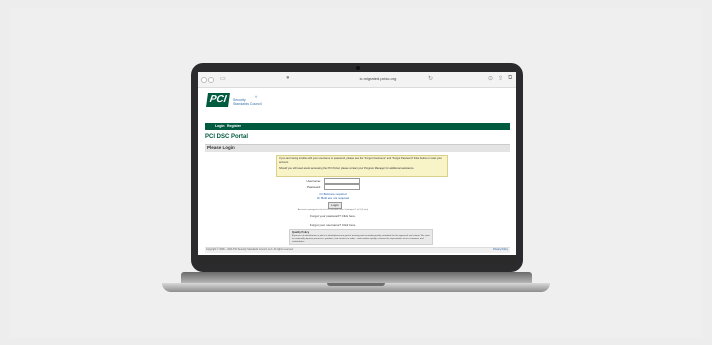 The width and height of the screenshot is (712, 345). Describe the element at coordinates (313, 181) in the screenshot. I see `username-label: Username:` at that location.